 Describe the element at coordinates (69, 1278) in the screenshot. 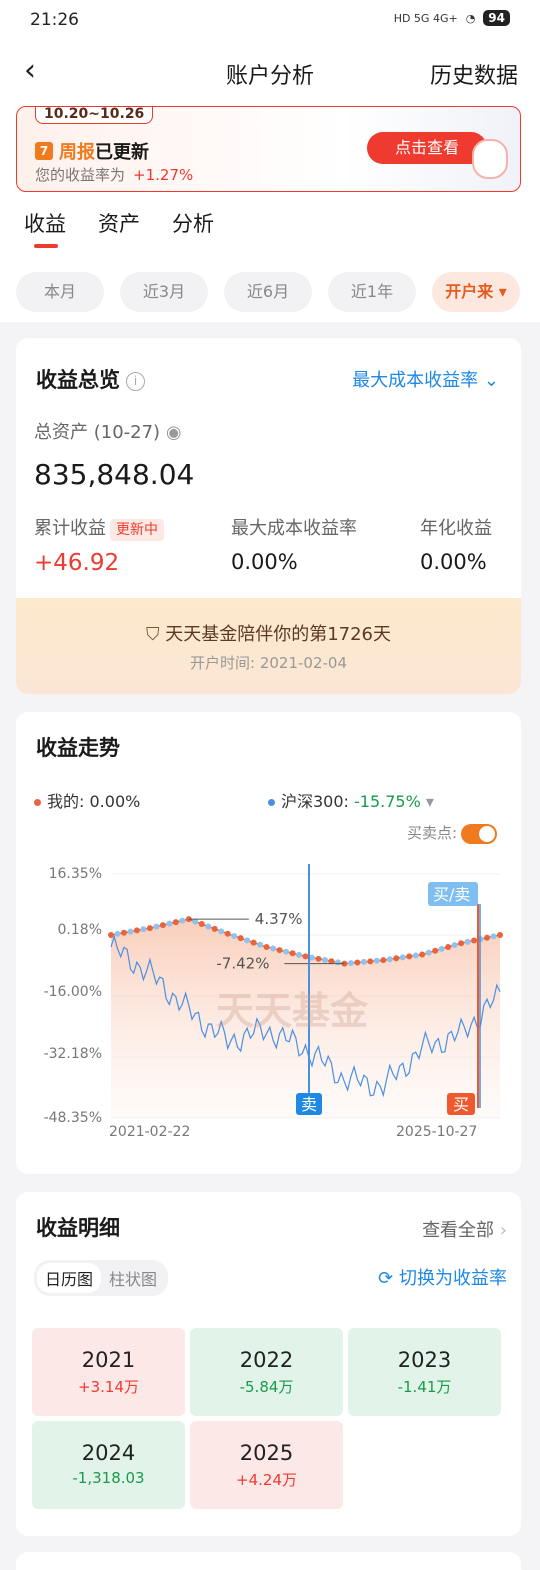

I see `seg-calendar: 日历图` at that location.